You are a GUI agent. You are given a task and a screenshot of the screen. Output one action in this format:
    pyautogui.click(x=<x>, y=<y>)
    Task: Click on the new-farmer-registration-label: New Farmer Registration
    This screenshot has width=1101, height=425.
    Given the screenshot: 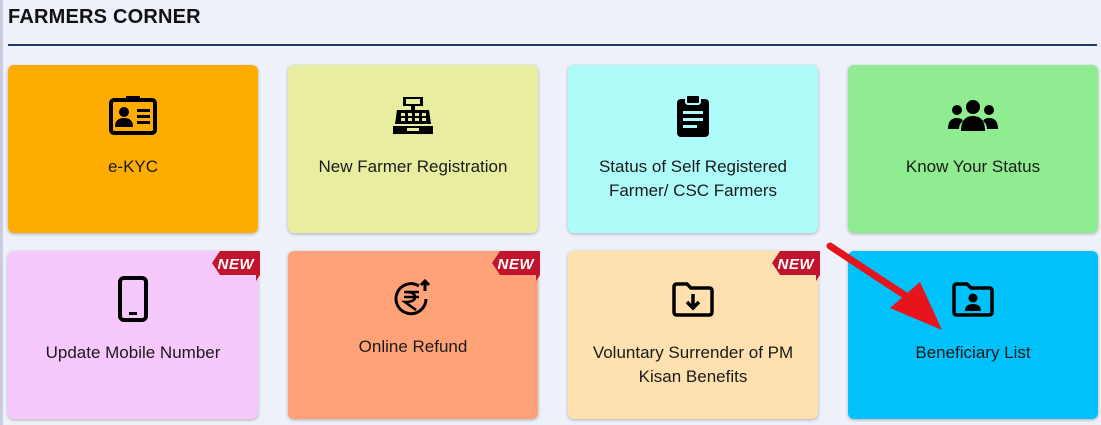 What is the action you would take?
    pyautogui.click(x=413, y=166)
    